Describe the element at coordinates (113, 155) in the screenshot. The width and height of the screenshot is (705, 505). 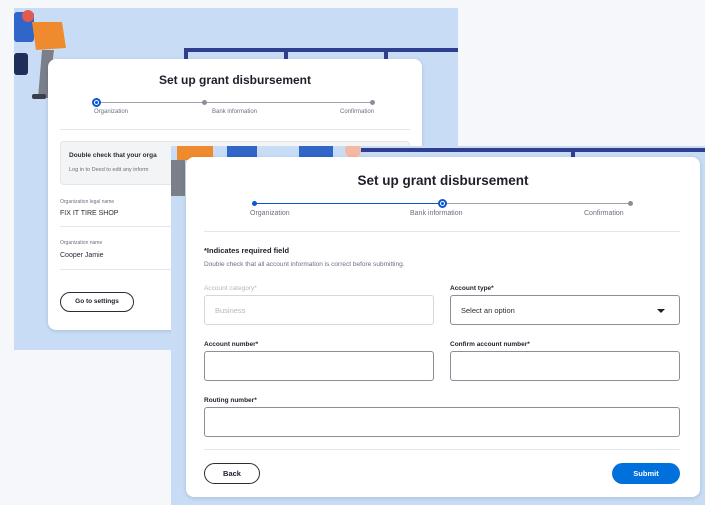
I see `notice-title: Double check that your orga` at that location.